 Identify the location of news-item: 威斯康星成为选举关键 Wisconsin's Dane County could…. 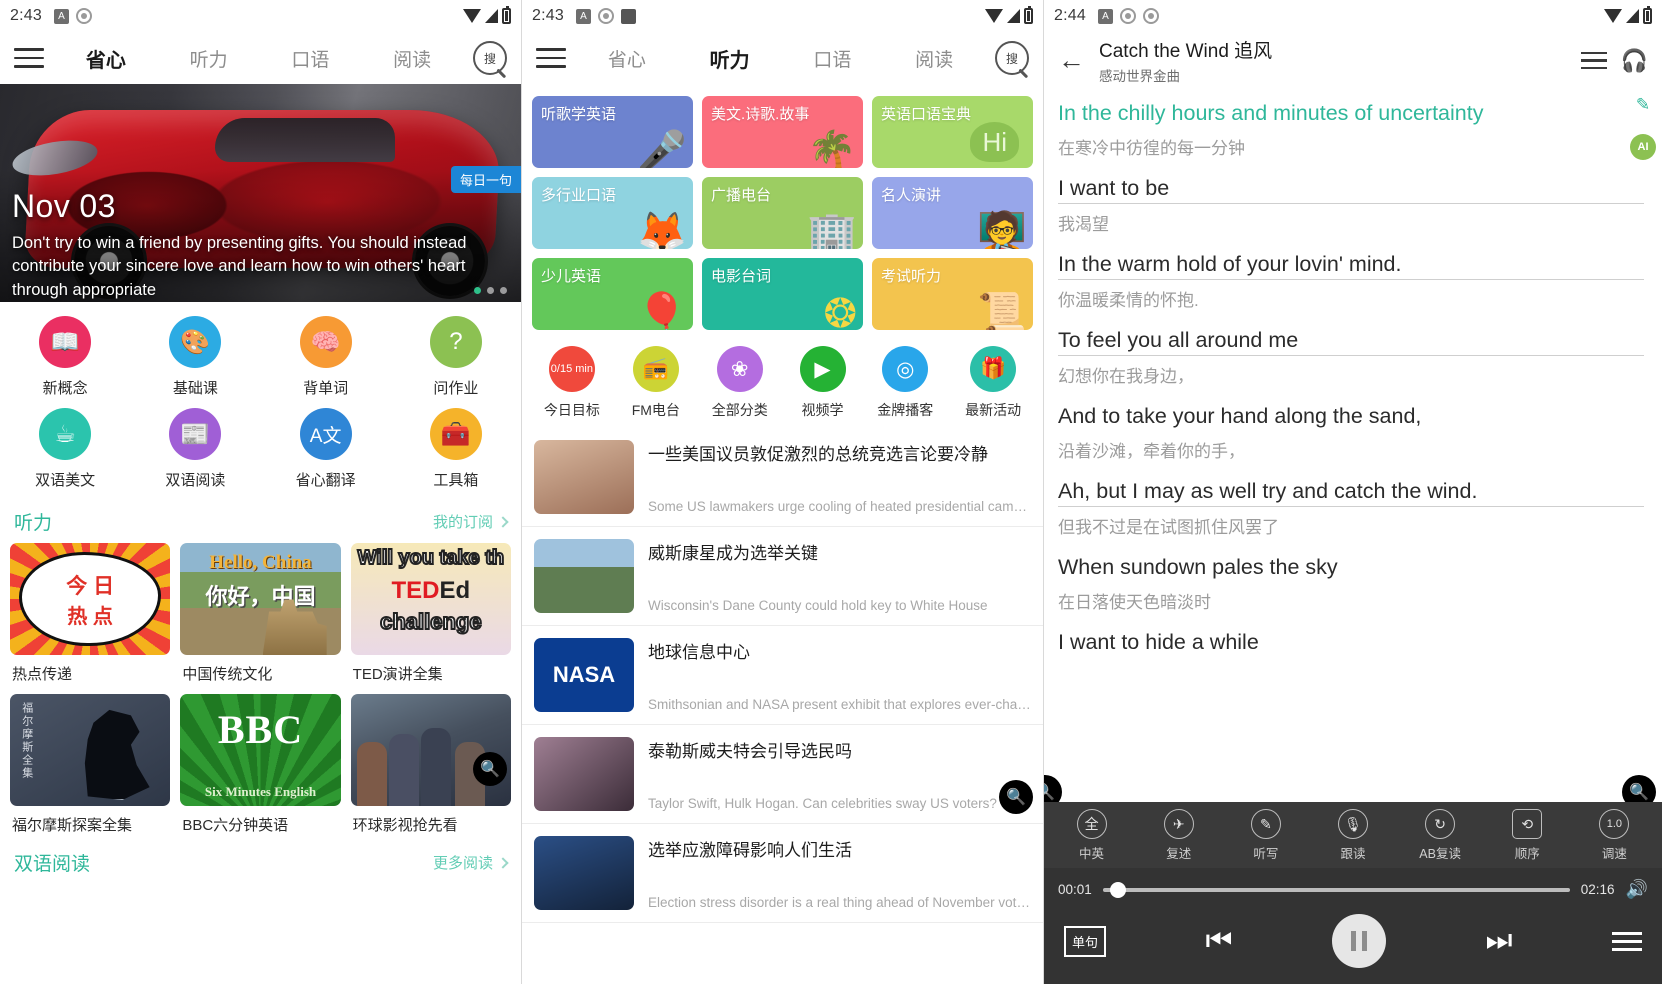
(782, 576).